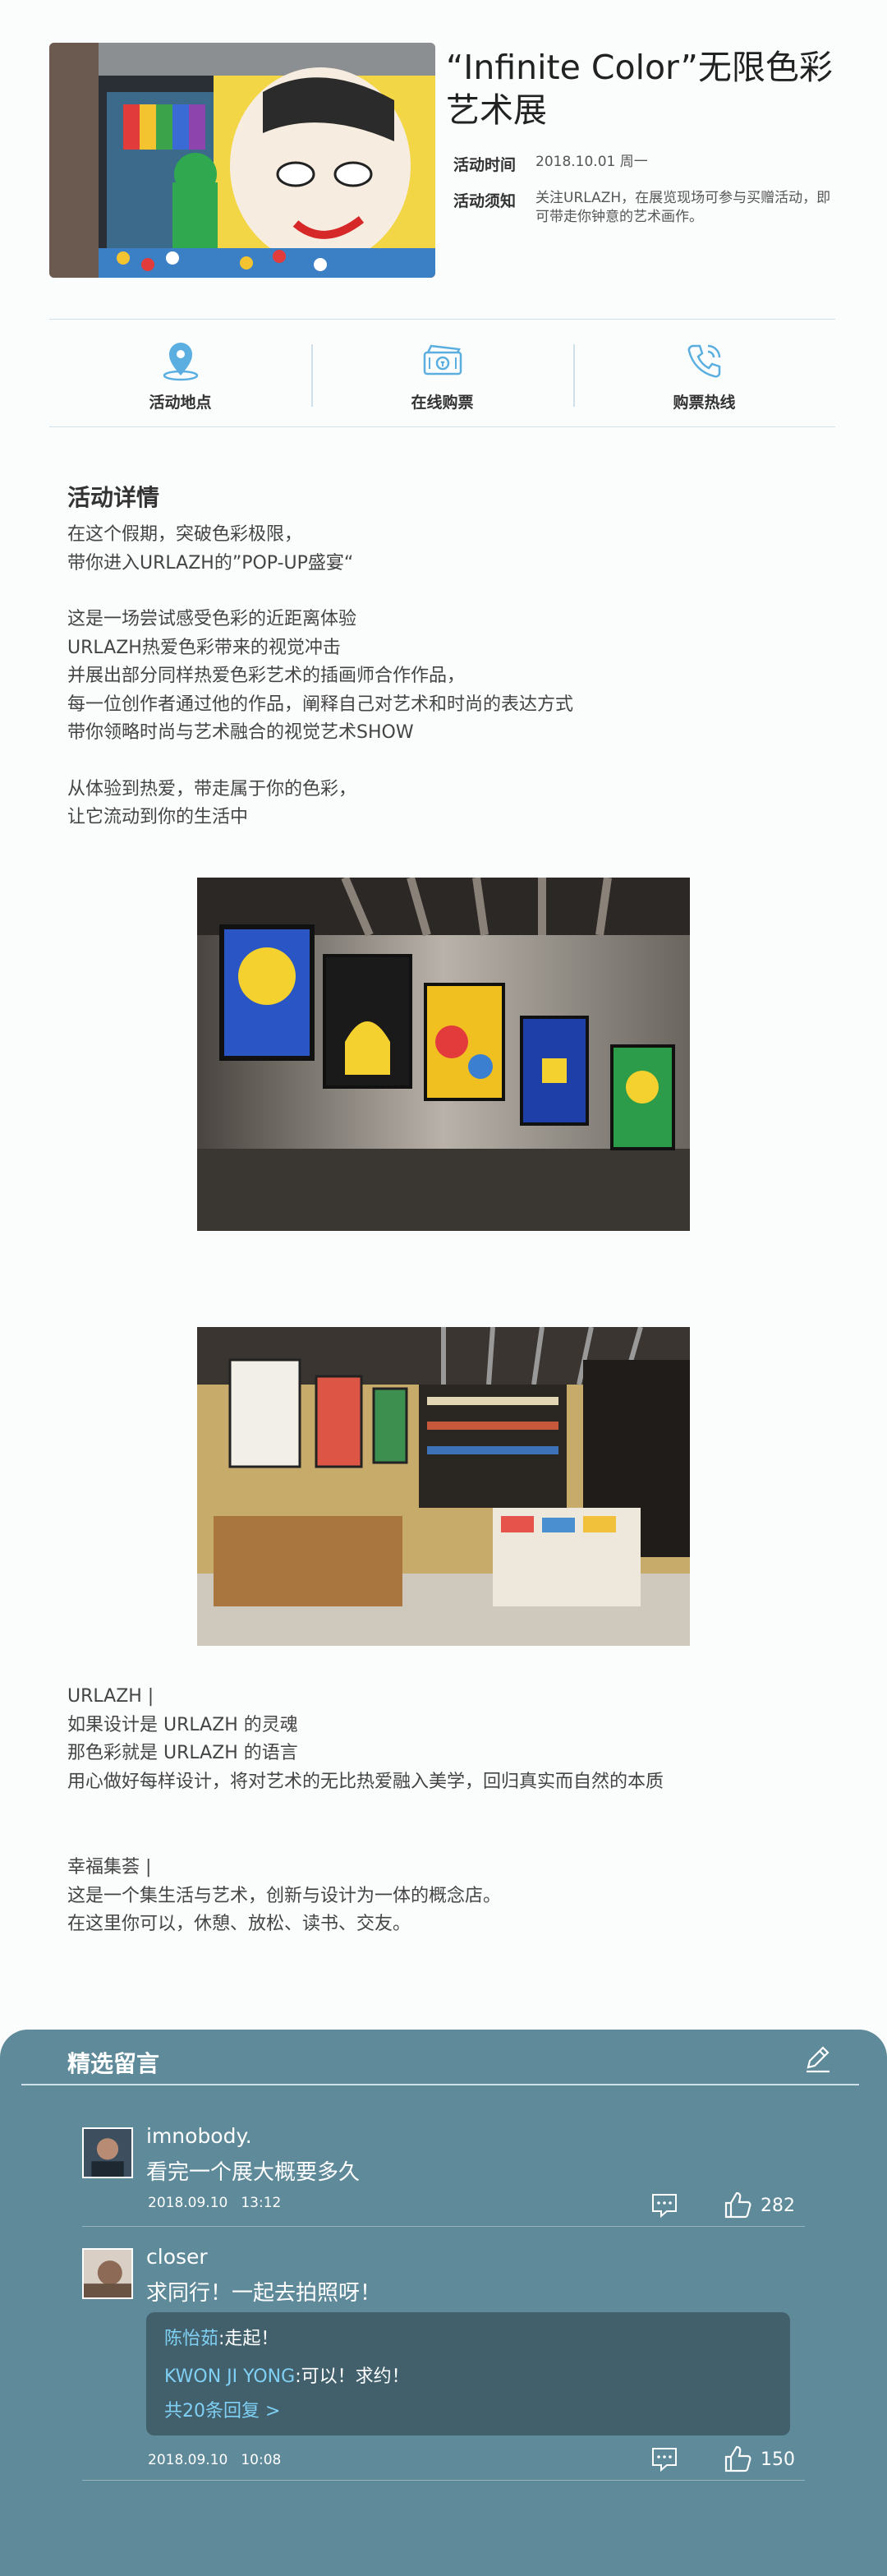  I want to click on details-line: 在这个假期，突破色彩极限，, so click(185, 534).